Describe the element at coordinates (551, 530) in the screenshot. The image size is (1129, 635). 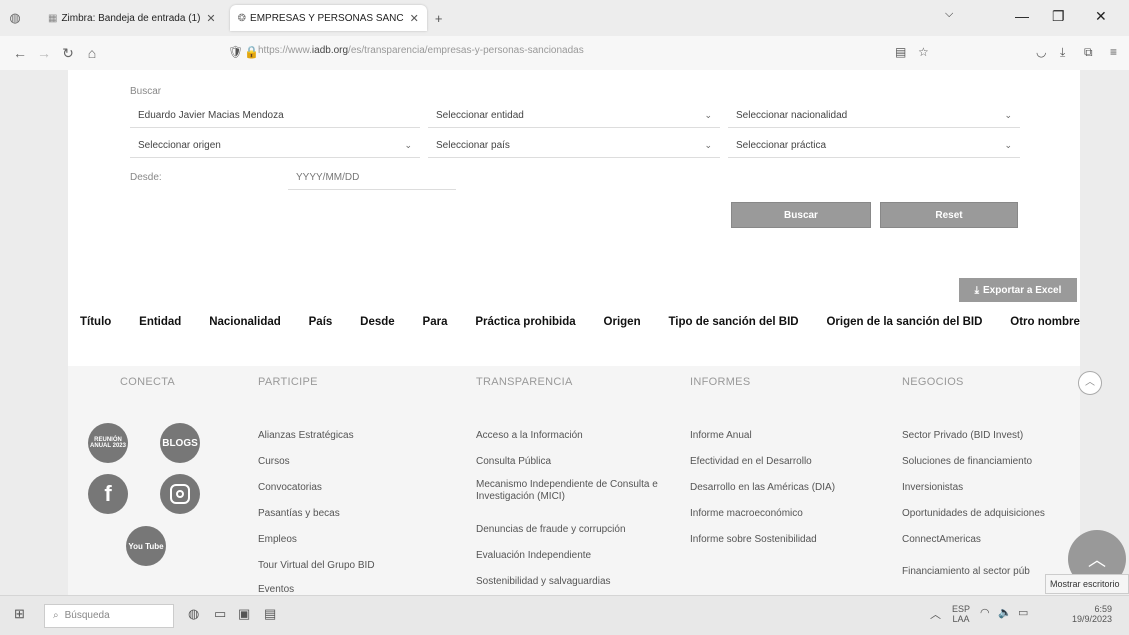
I see `footer-link: Denuncias de fraude y corrupción` at that location.